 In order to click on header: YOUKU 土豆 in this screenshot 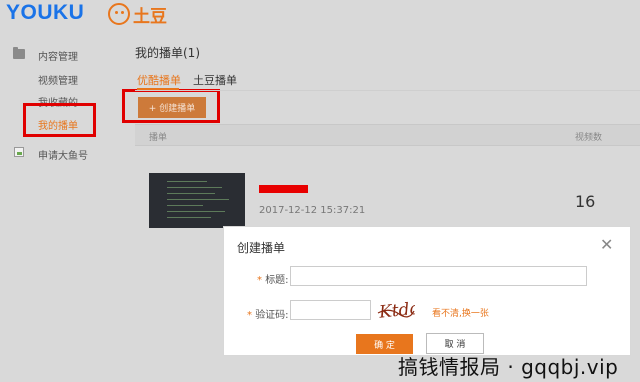, I will do `click(320, 15)`.